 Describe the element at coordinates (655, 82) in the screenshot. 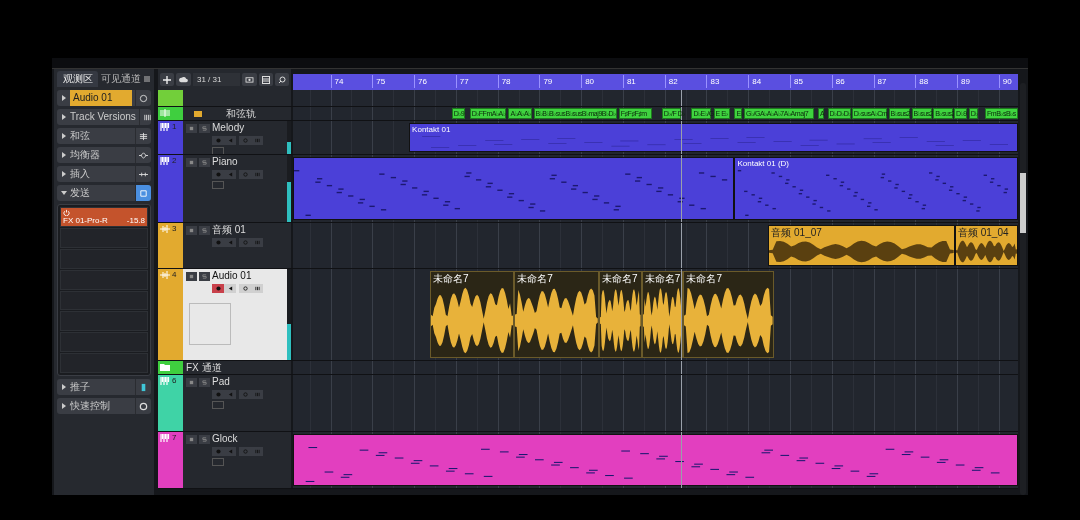

I see `timeline-ruler: 74 75 76 77 78 79 80 81 82 83 84 85 86 87 88 89 90` at that location.